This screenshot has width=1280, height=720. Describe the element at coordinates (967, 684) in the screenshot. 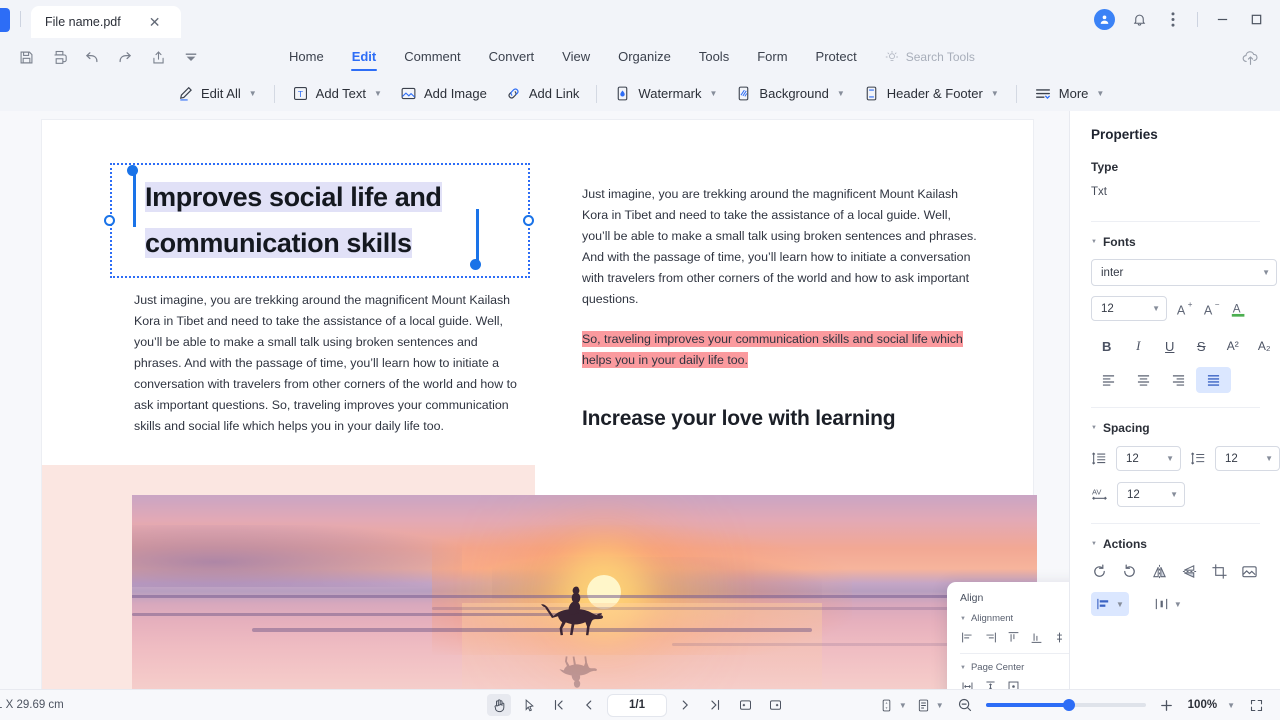

I see `page-center-horizontal-icon` at that location.